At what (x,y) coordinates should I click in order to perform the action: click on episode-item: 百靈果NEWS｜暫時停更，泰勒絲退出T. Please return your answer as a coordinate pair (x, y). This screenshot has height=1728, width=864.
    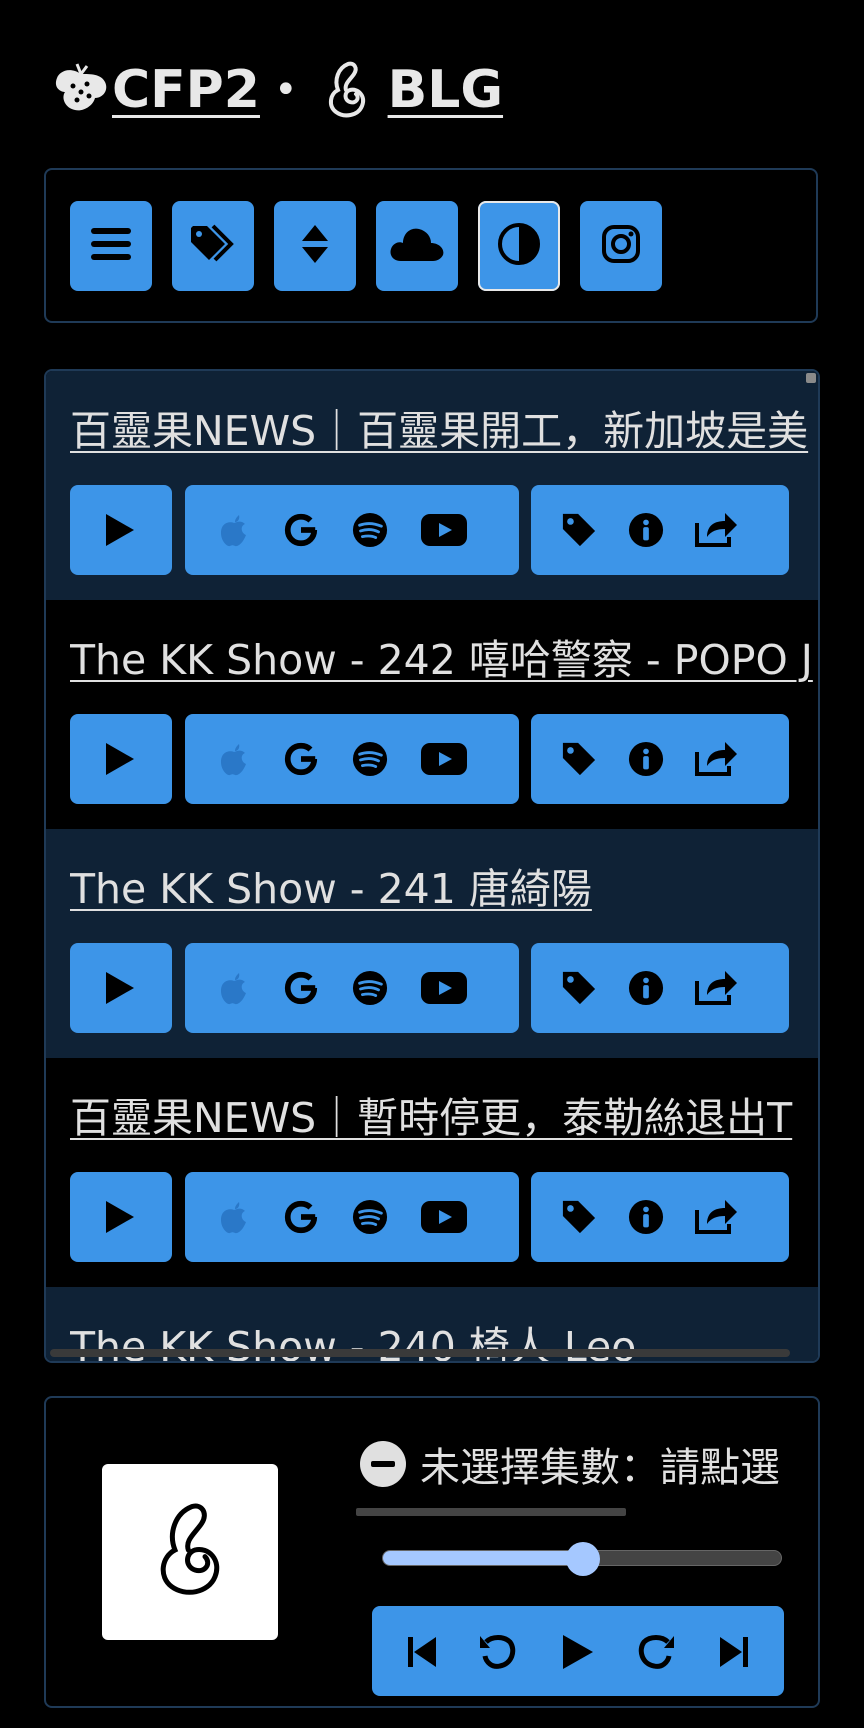
    Looking at the image, I should click on (432, 1172).